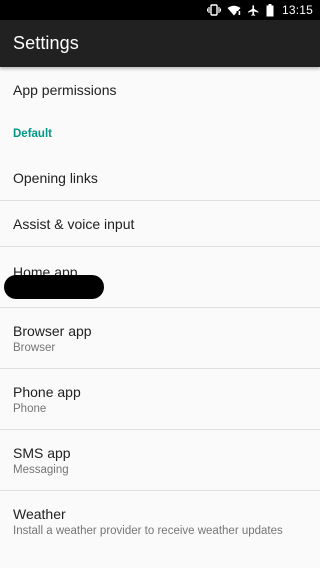  Describe the element at coordinates (160, 89) in the screenshot. I see `app-permissions-item: App permissions` at that location.